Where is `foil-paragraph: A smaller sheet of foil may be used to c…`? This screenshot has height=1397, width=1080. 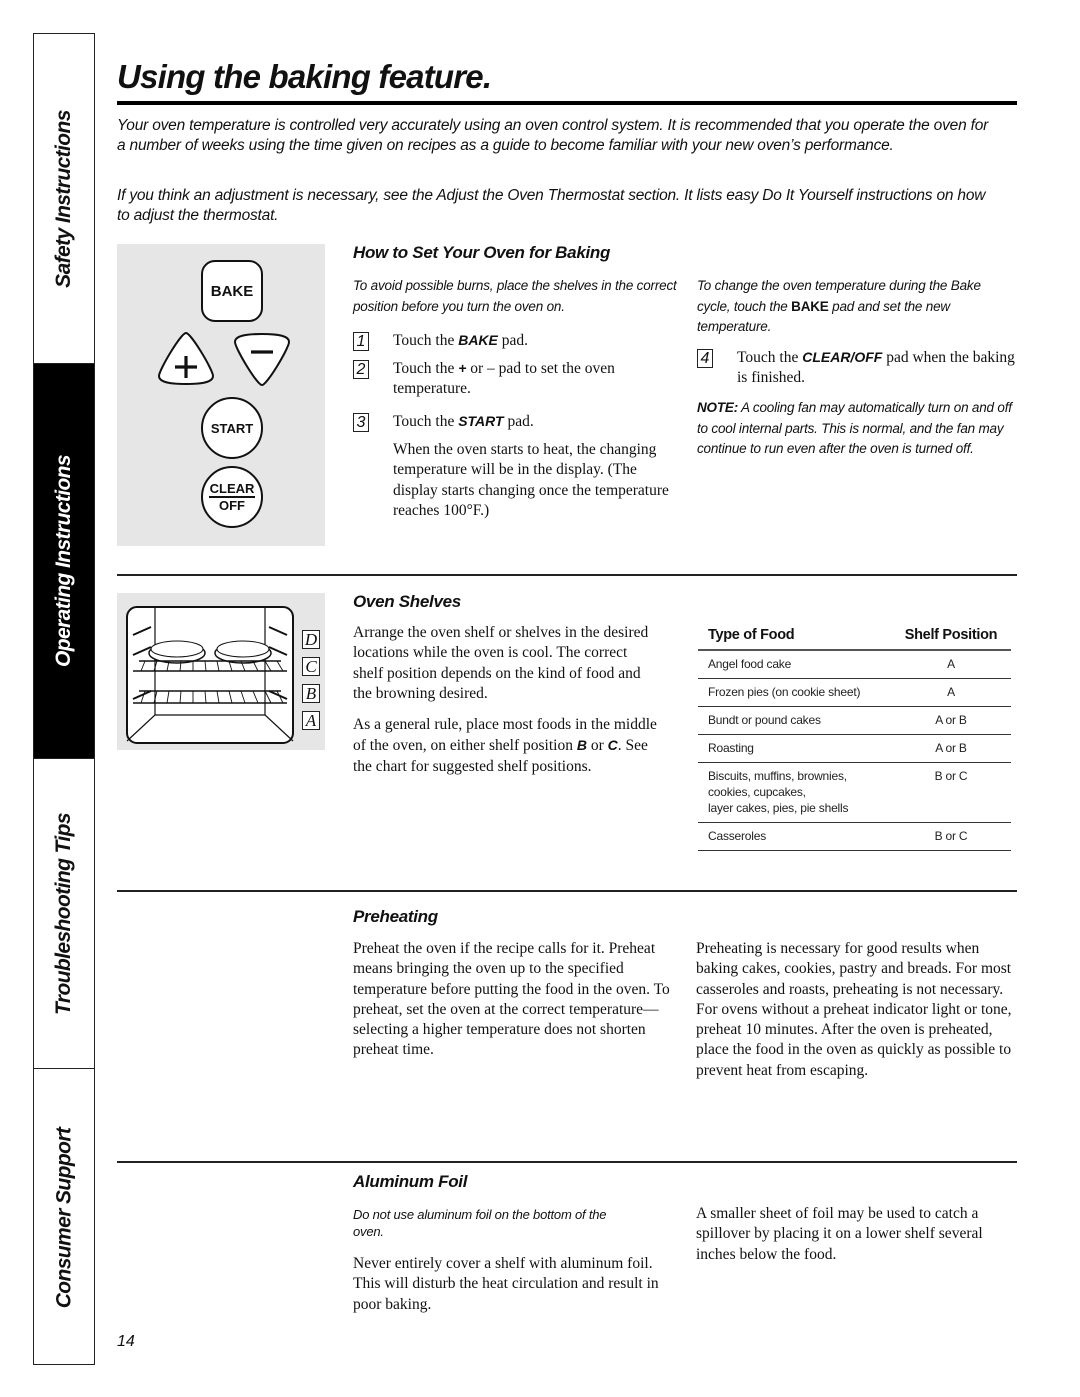
foil-paragraph: A smaller sheet of foil may be used to c… is located at coordinates (839, 1234).